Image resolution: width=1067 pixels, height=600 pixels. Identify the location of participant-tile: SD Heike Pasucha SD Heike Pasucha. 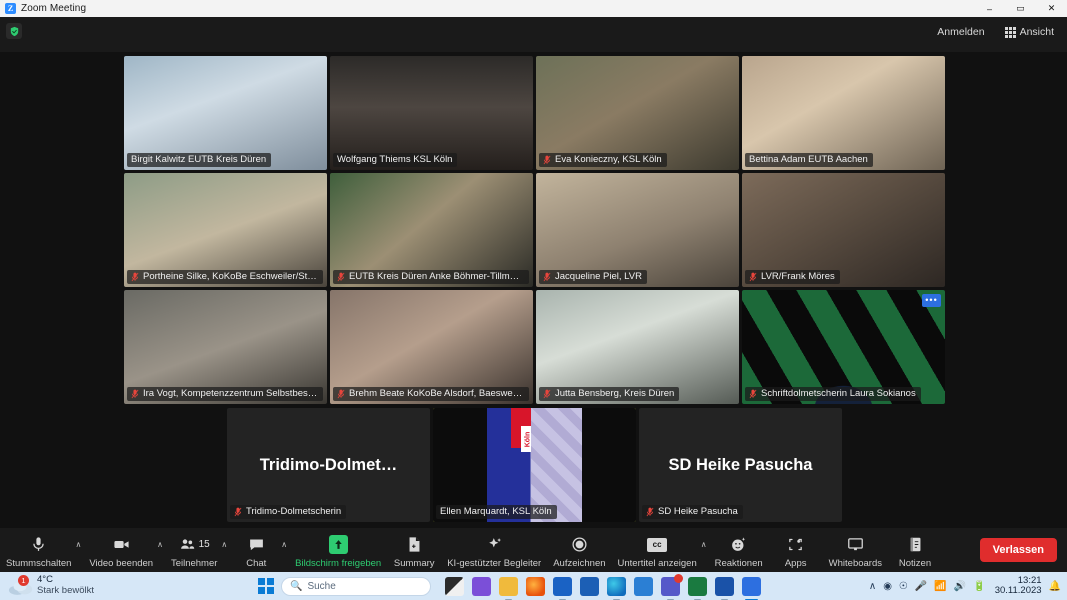
(740, 465).